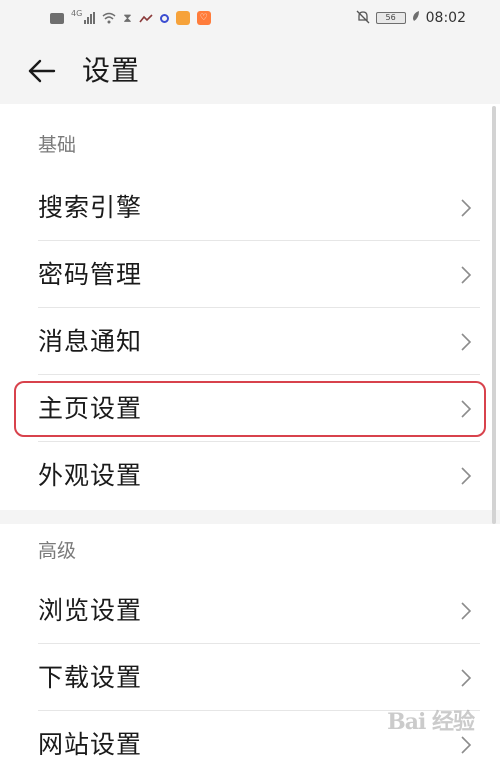  I want to click on wifi-icon, so click(109, 18).